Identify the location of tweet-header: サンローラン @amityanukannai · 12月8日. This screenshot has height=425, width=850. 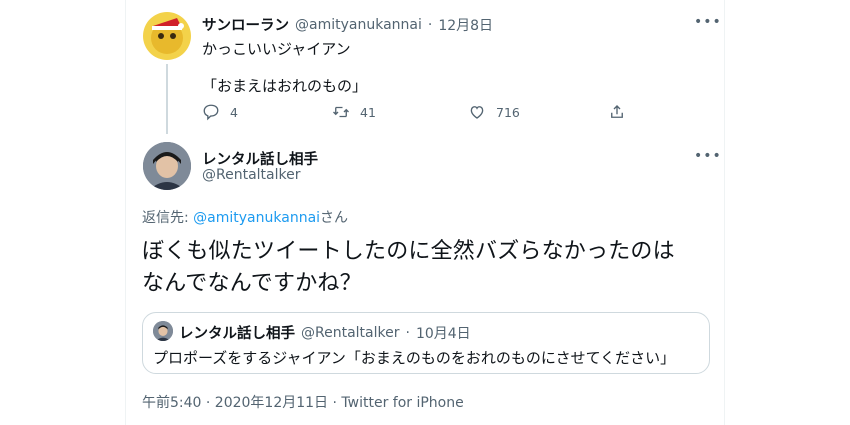
(347, 24).